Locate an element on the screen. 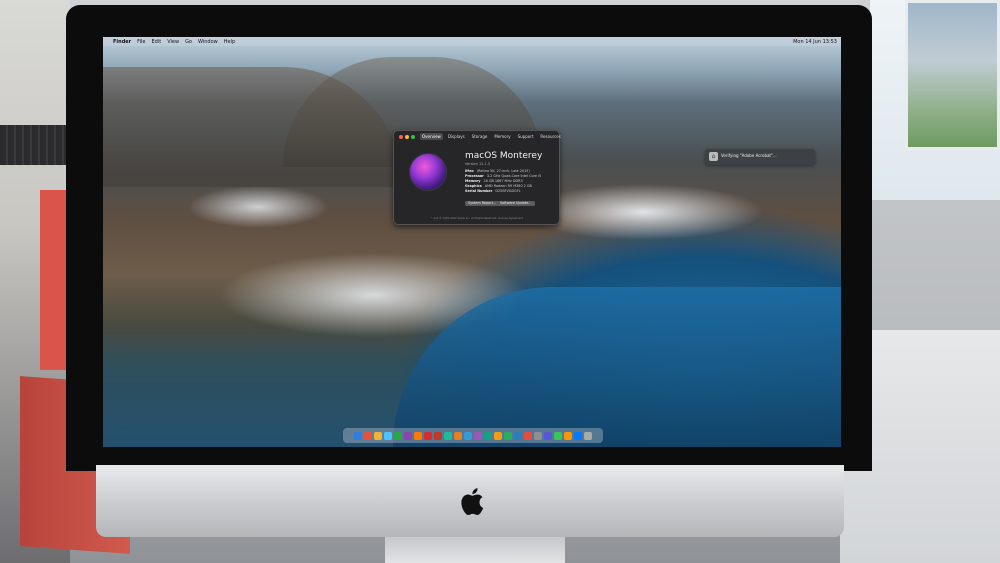  menu-item-edit: Edit is located at coordinates (157, 42).